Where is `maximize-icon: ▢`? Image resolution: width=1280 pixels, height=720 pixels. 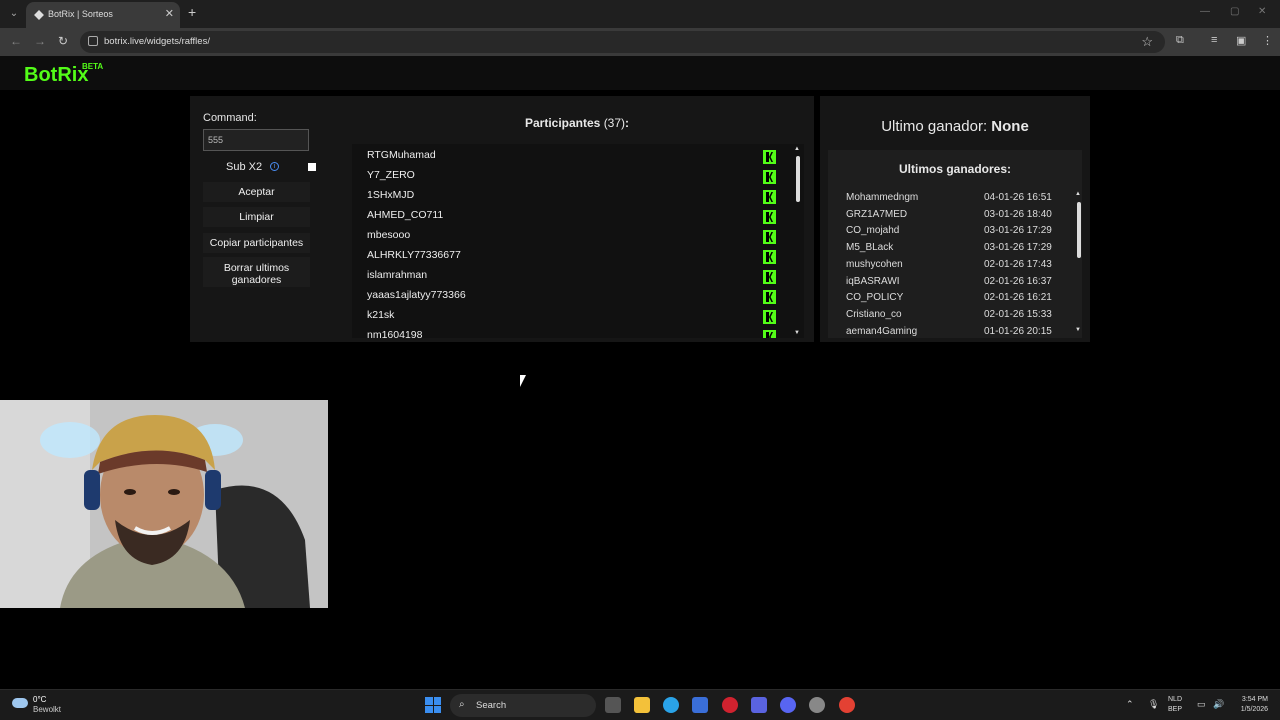
maximize-icon: ▢ is located at coordinates (1234, 11).